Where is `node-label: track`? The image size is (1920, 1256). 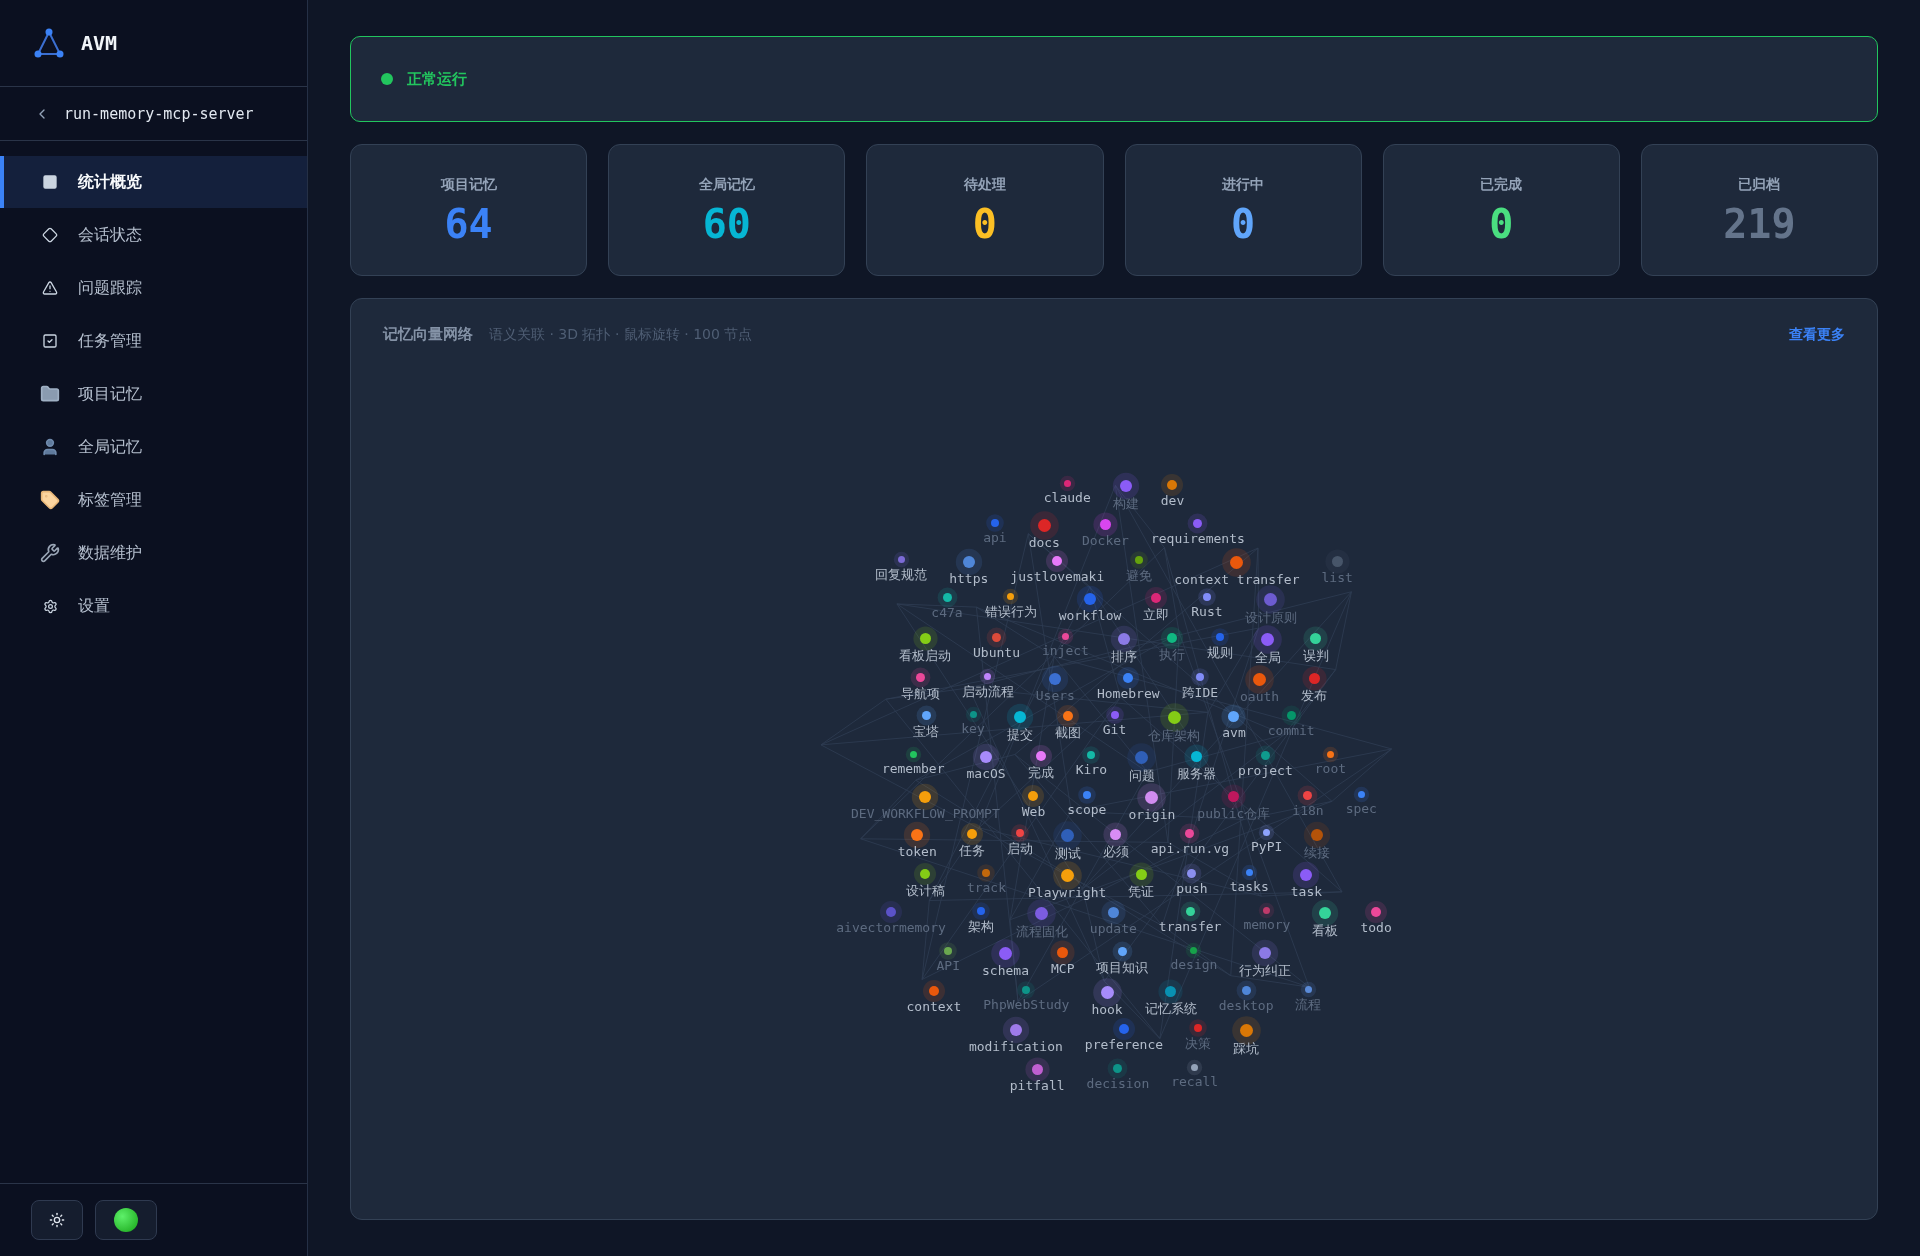 node-label: track is located at coordinates (986, 887).